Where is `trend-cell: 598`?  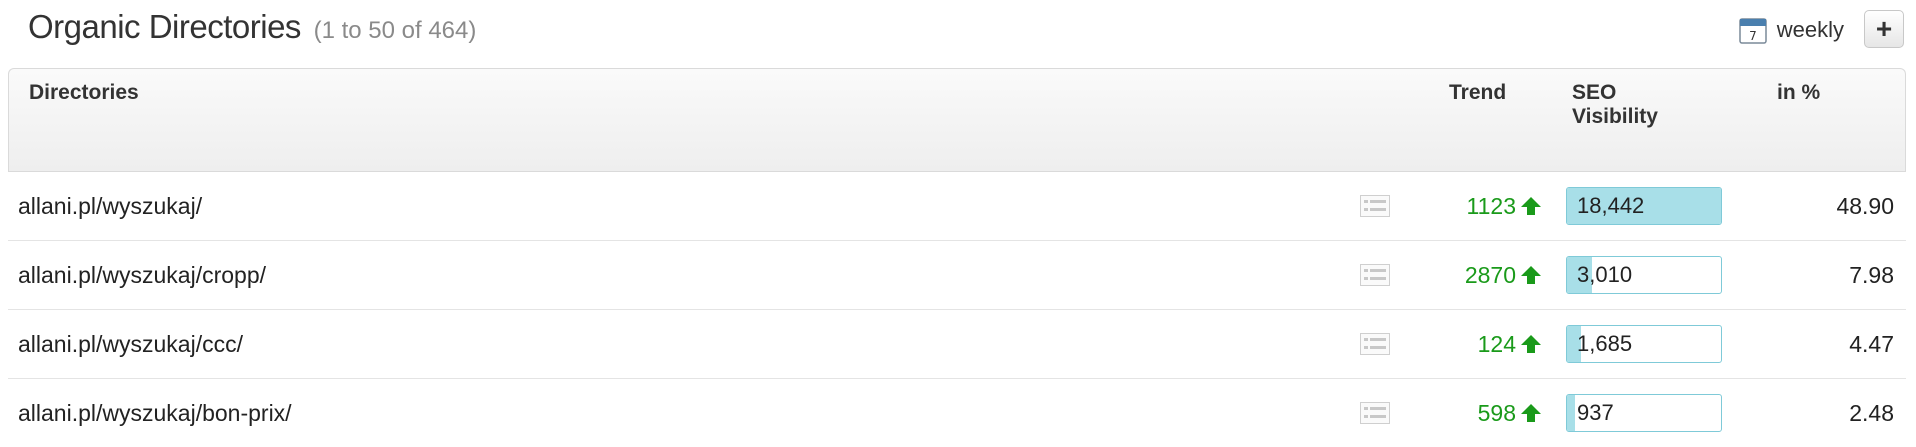 trend-cell: 598 is located at coordinates (1490, 413).